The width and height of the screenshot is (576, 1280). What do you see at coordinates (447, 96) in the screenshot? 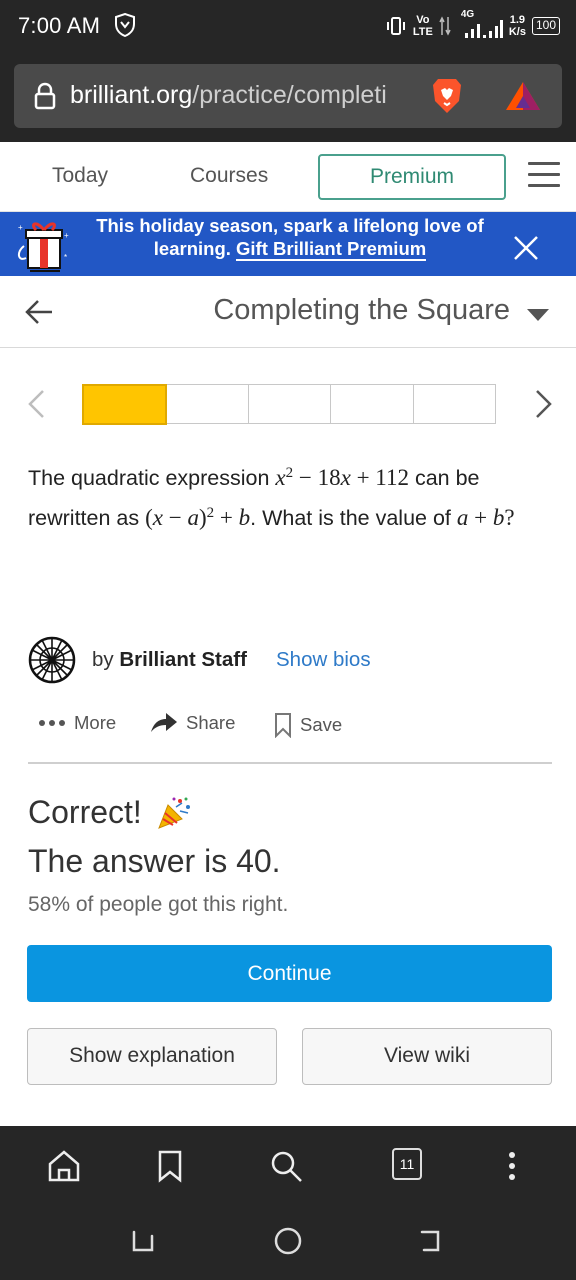
I see `brave-lion-icon` at bounding box center [447, 96].